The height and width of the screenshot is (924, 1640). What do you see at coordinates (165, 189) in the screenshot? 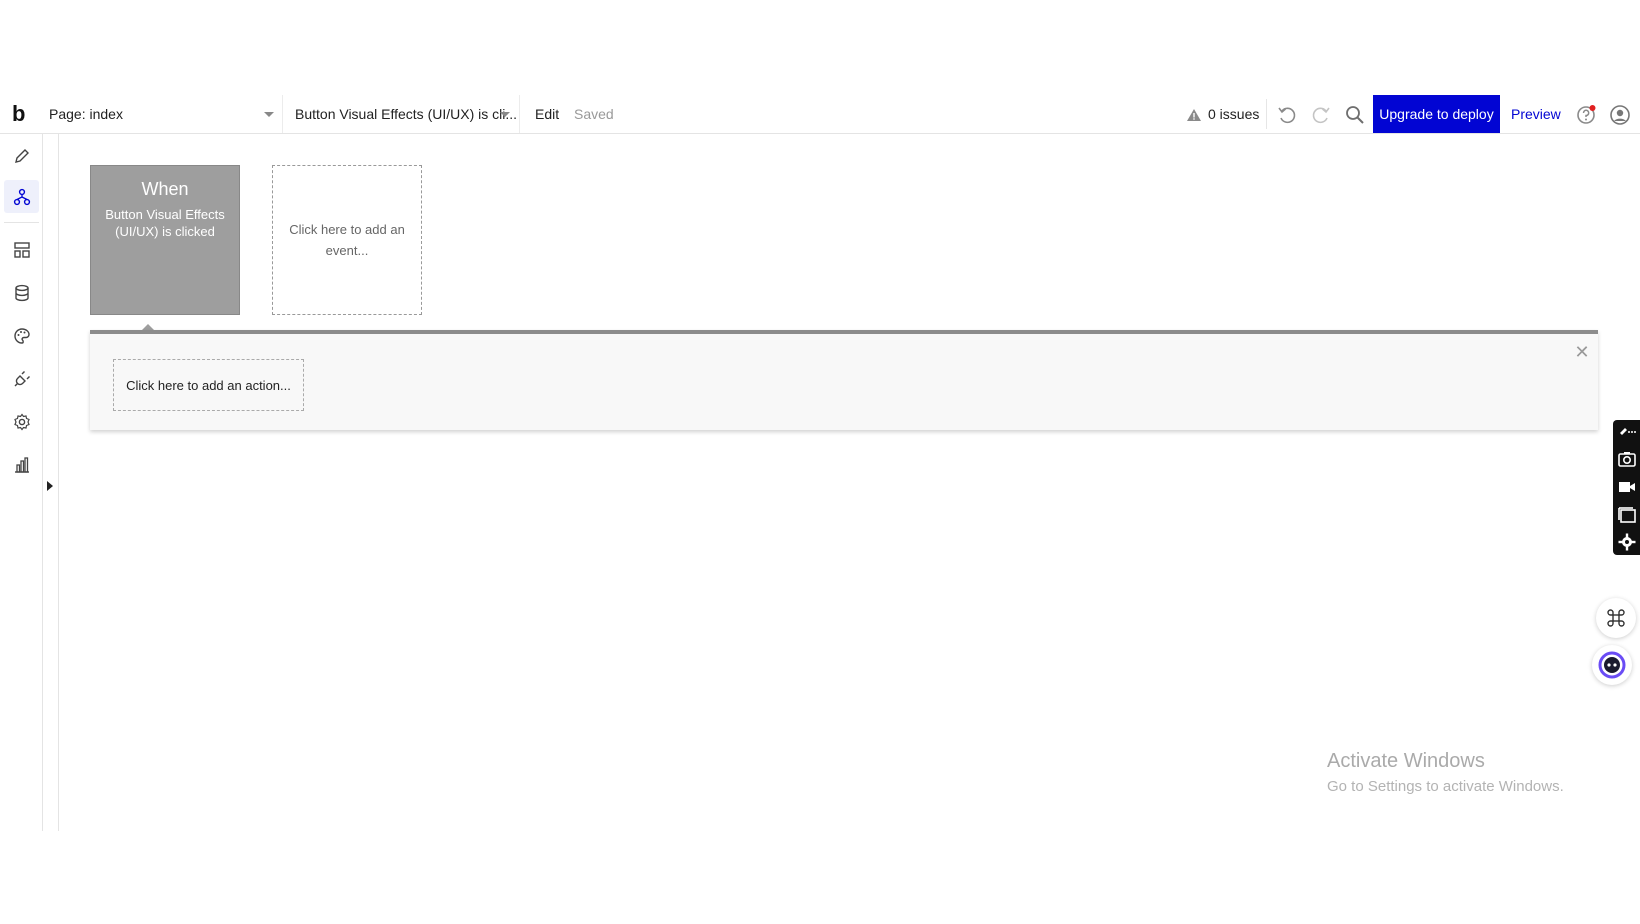
I see `event-card-title: When` at bounding box center [165, 189].